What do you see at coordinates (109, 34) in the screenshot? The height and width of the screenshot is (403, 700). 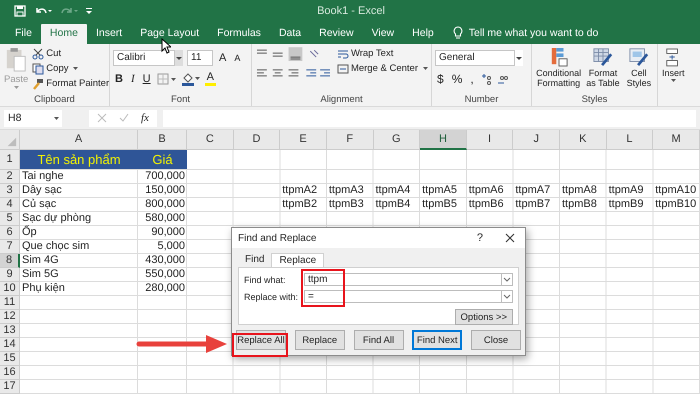 I see `ribbon-tab: Insert` at bounding box center [109, 34].